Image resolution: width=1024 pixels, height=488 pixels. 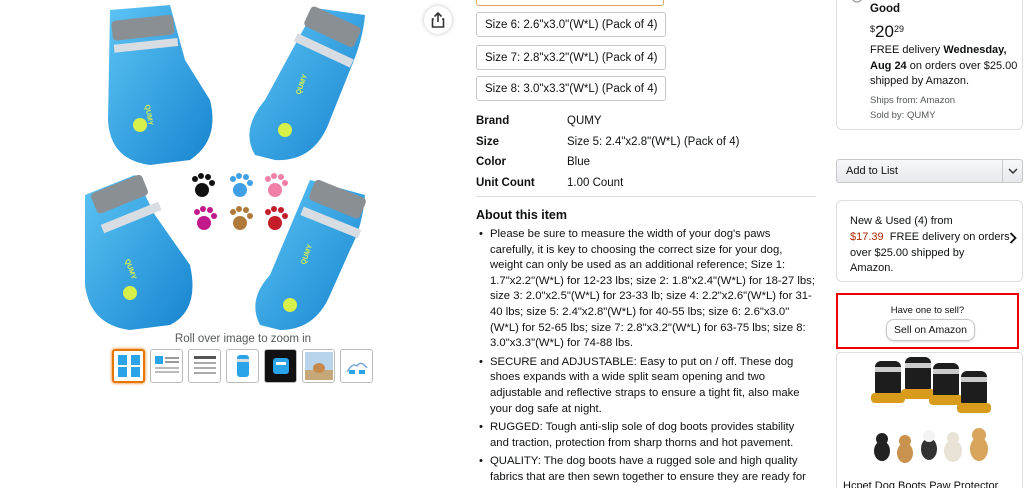 I want to click on attr-row-brand: Brand QUMY, so click(x=607, y=121).